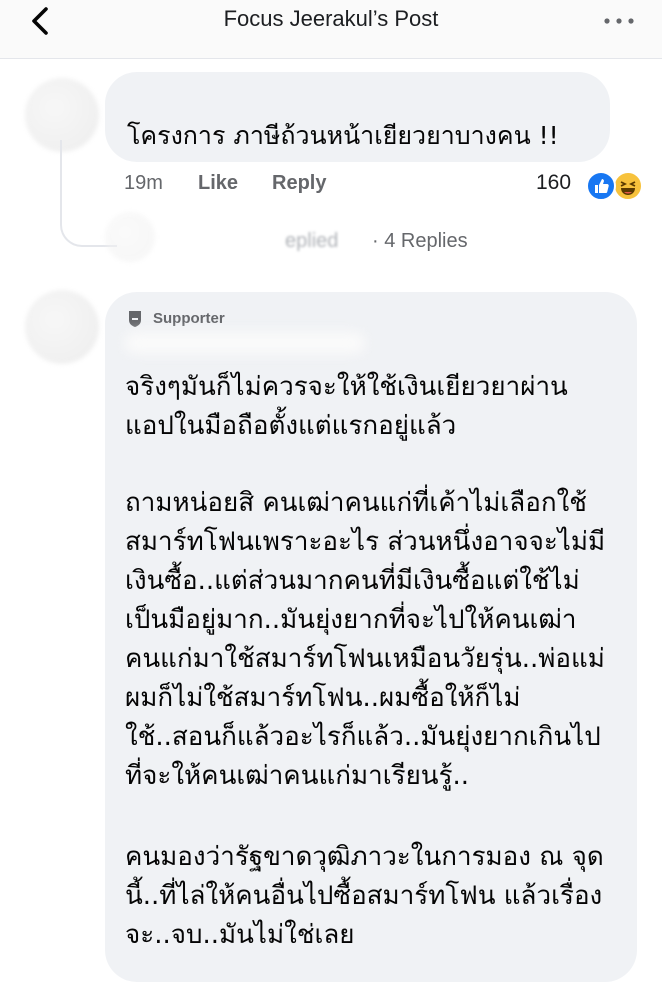 This screenshot has height=982, width=662. What do you see at coordinates (245, 343) in the screenshot?
I see `commenter-name-blurred` at bounding box center [245, 343].